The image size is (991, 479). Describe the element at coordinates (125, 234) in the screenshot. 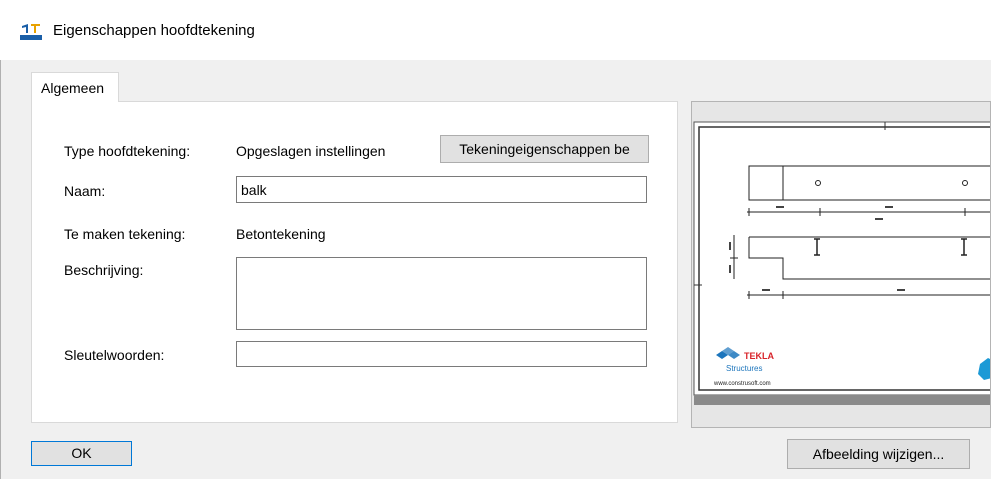

I see `drawing-to-make-label: Te maken tekening:` at that location.